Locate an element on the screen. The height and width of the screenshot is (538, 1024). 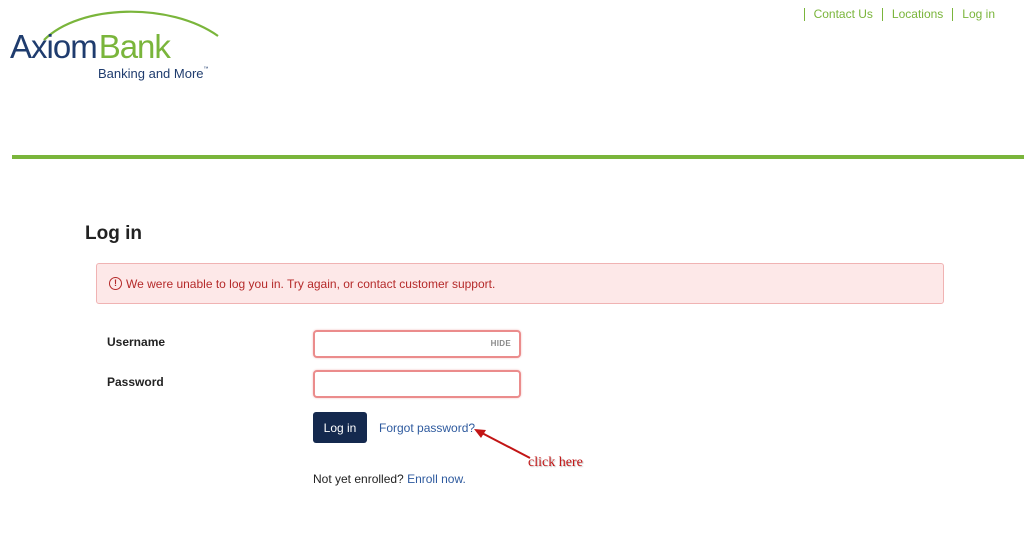
logo-bank-text: Bank is located at coordinates (134, 46).